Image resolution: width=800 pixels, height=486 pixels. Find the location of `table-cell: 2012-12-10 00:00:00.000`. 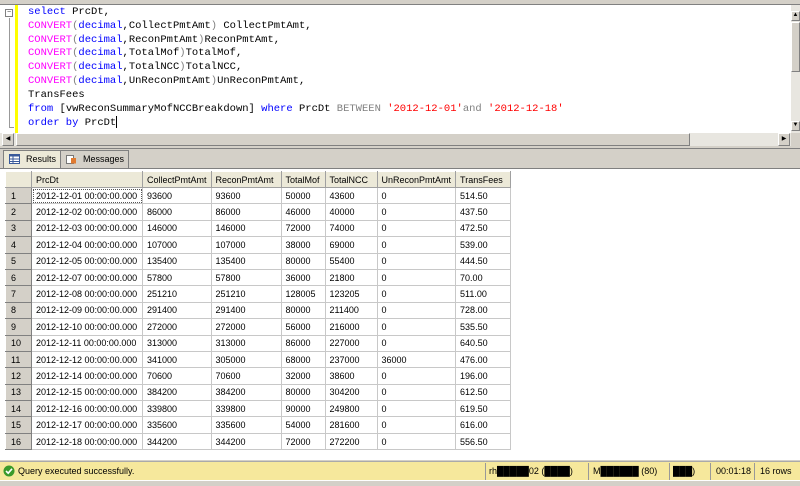

table-cell: 2012-12-10 00:00:00.000 is located at coordinates (87, 327).